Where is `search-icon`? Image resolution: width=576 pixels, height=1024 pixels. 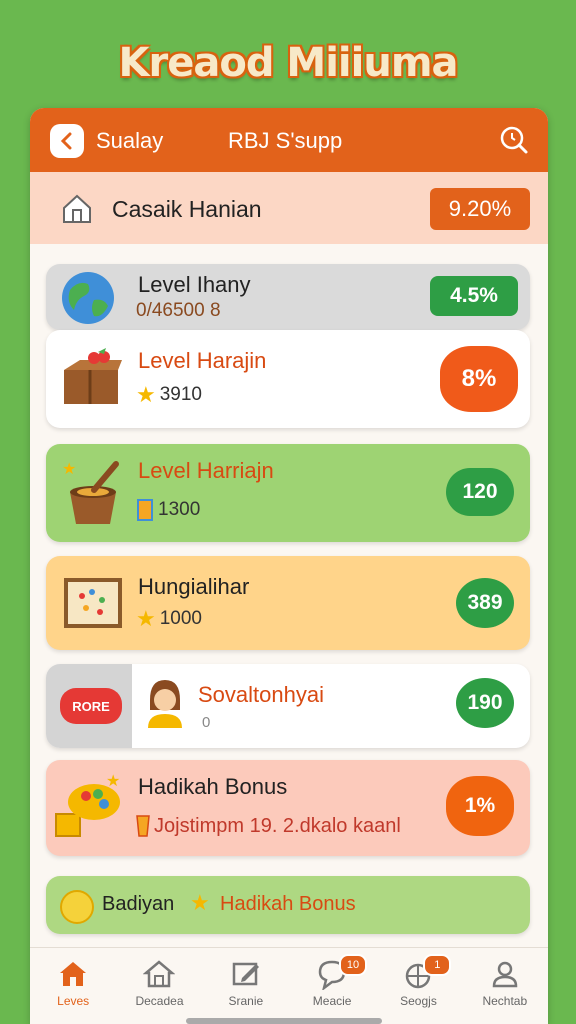
search-icon is located at coordinates (514, 140).